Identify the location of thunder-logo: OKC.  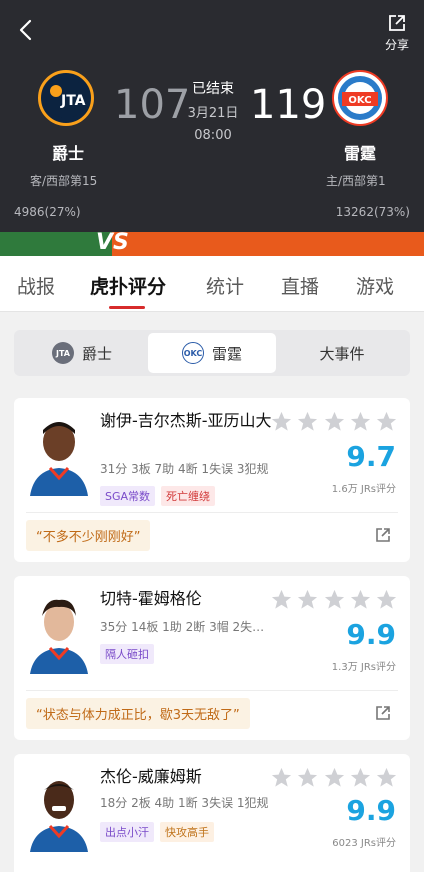
(360, 98).